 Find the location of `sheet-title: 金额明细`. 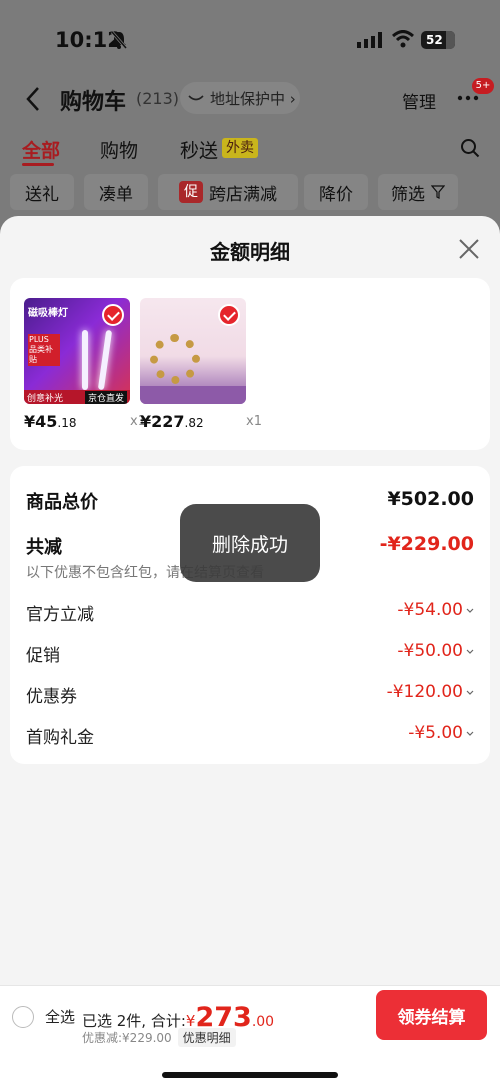

sheet-title: 金额明细 is located at coordinates (250, 252).